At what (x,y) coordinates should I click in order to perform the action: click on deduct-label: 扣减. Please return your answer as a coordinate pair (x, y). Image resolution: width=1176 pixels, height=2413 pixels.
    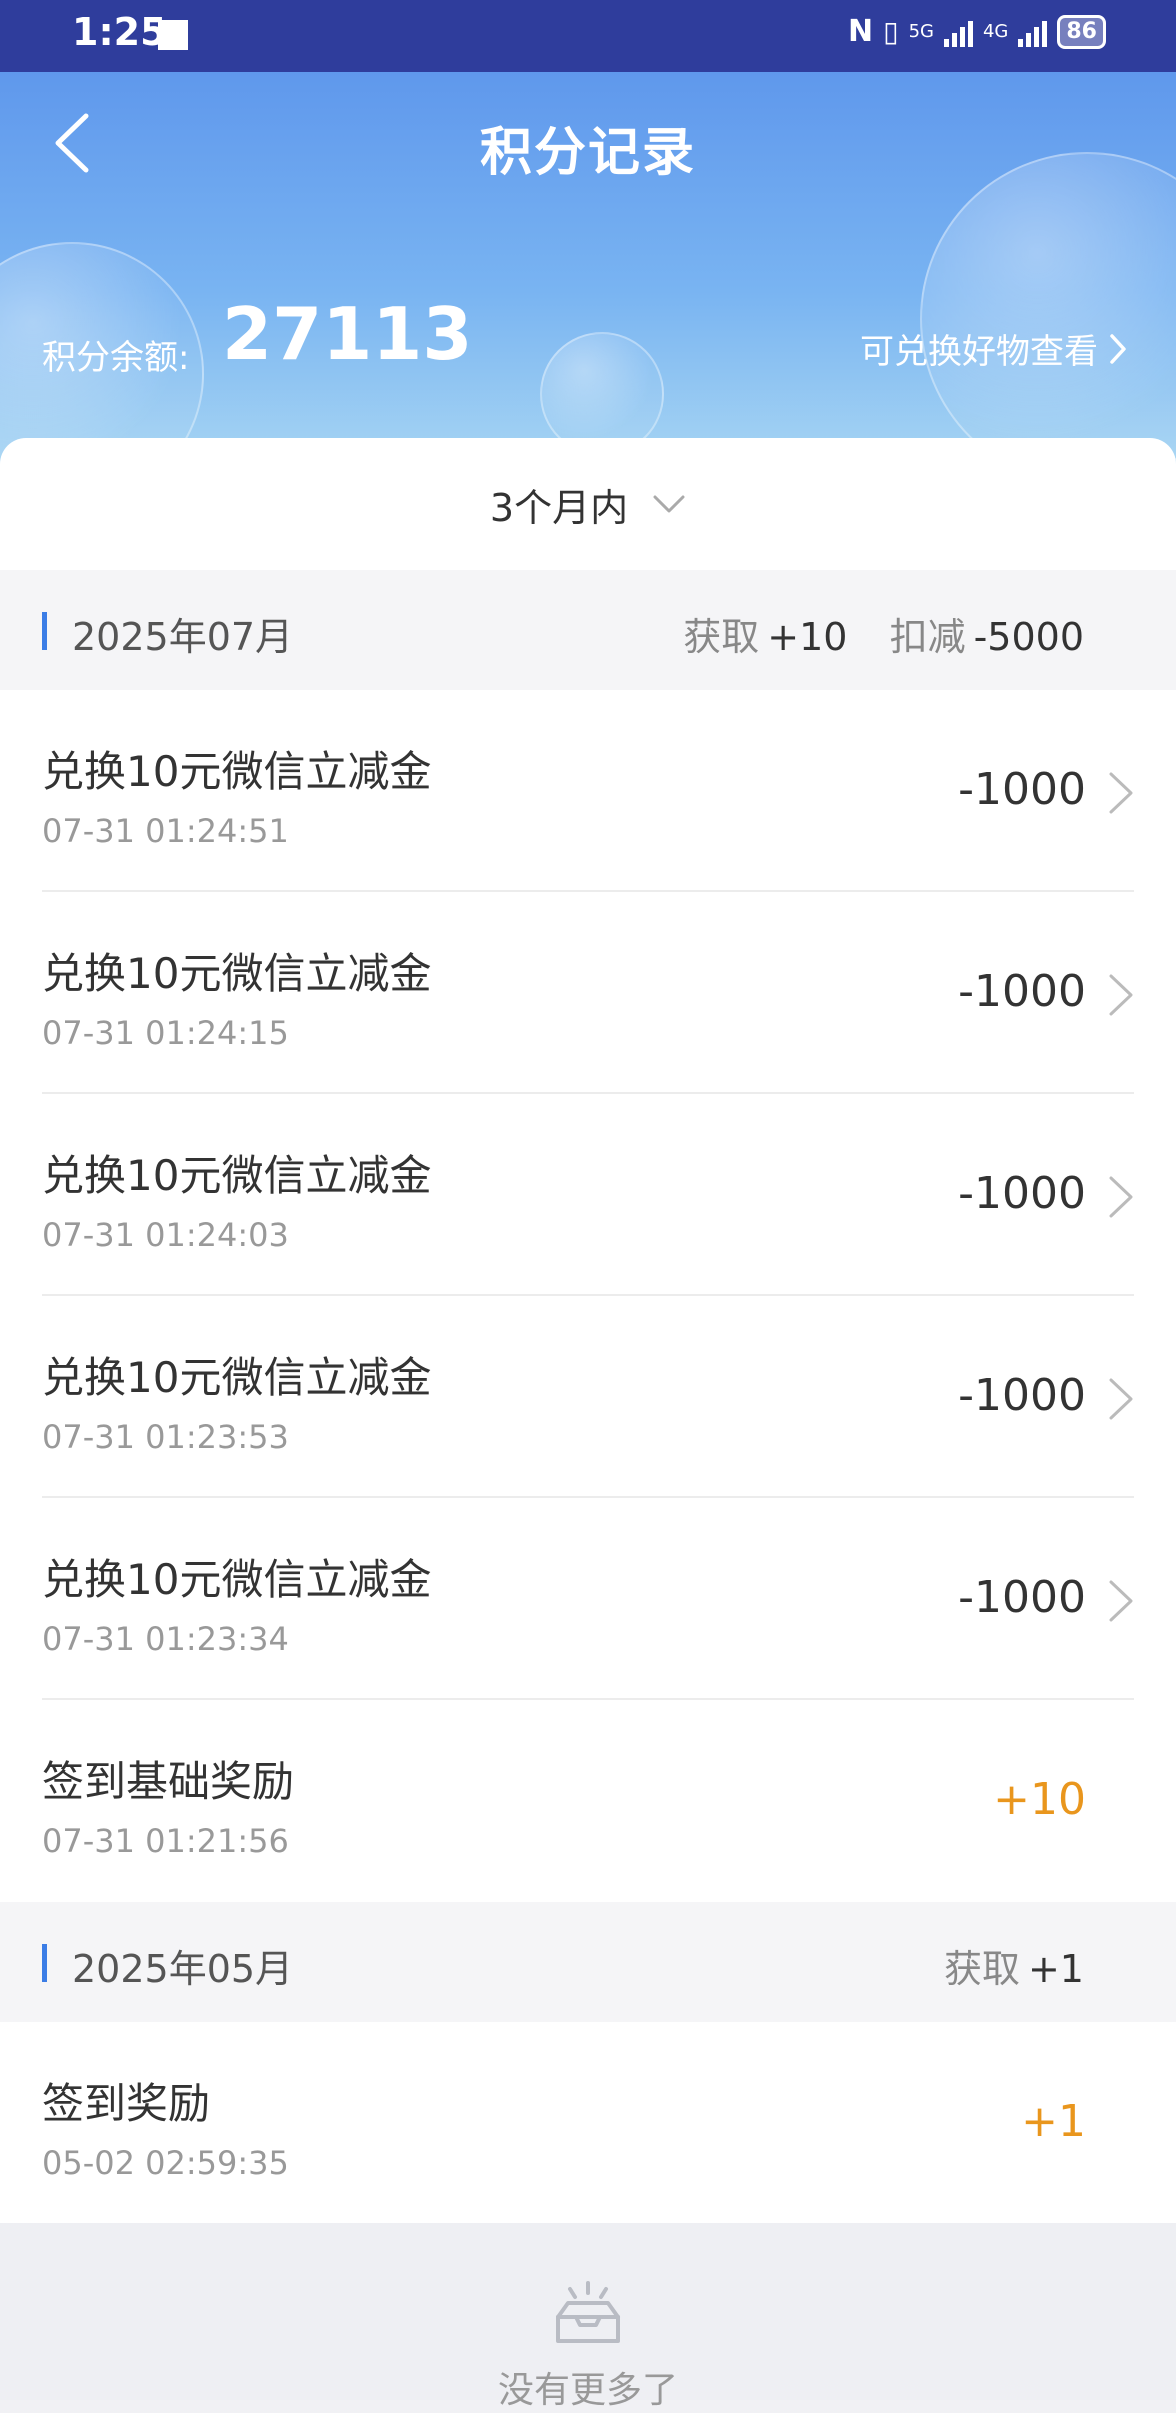
    Looking at the image, I should click on (927, 637).